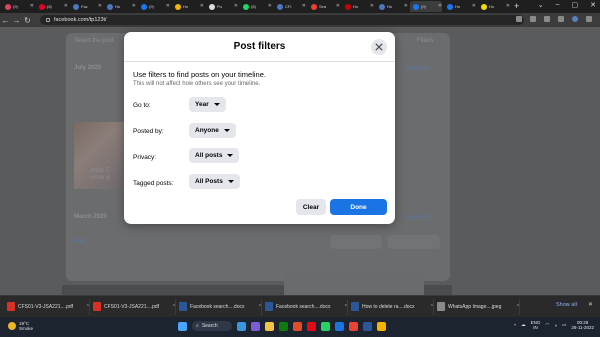 The height and width of the screenshot is (337, 600). I want to click on browser-tab: Sea ✕, so click(324, 6).